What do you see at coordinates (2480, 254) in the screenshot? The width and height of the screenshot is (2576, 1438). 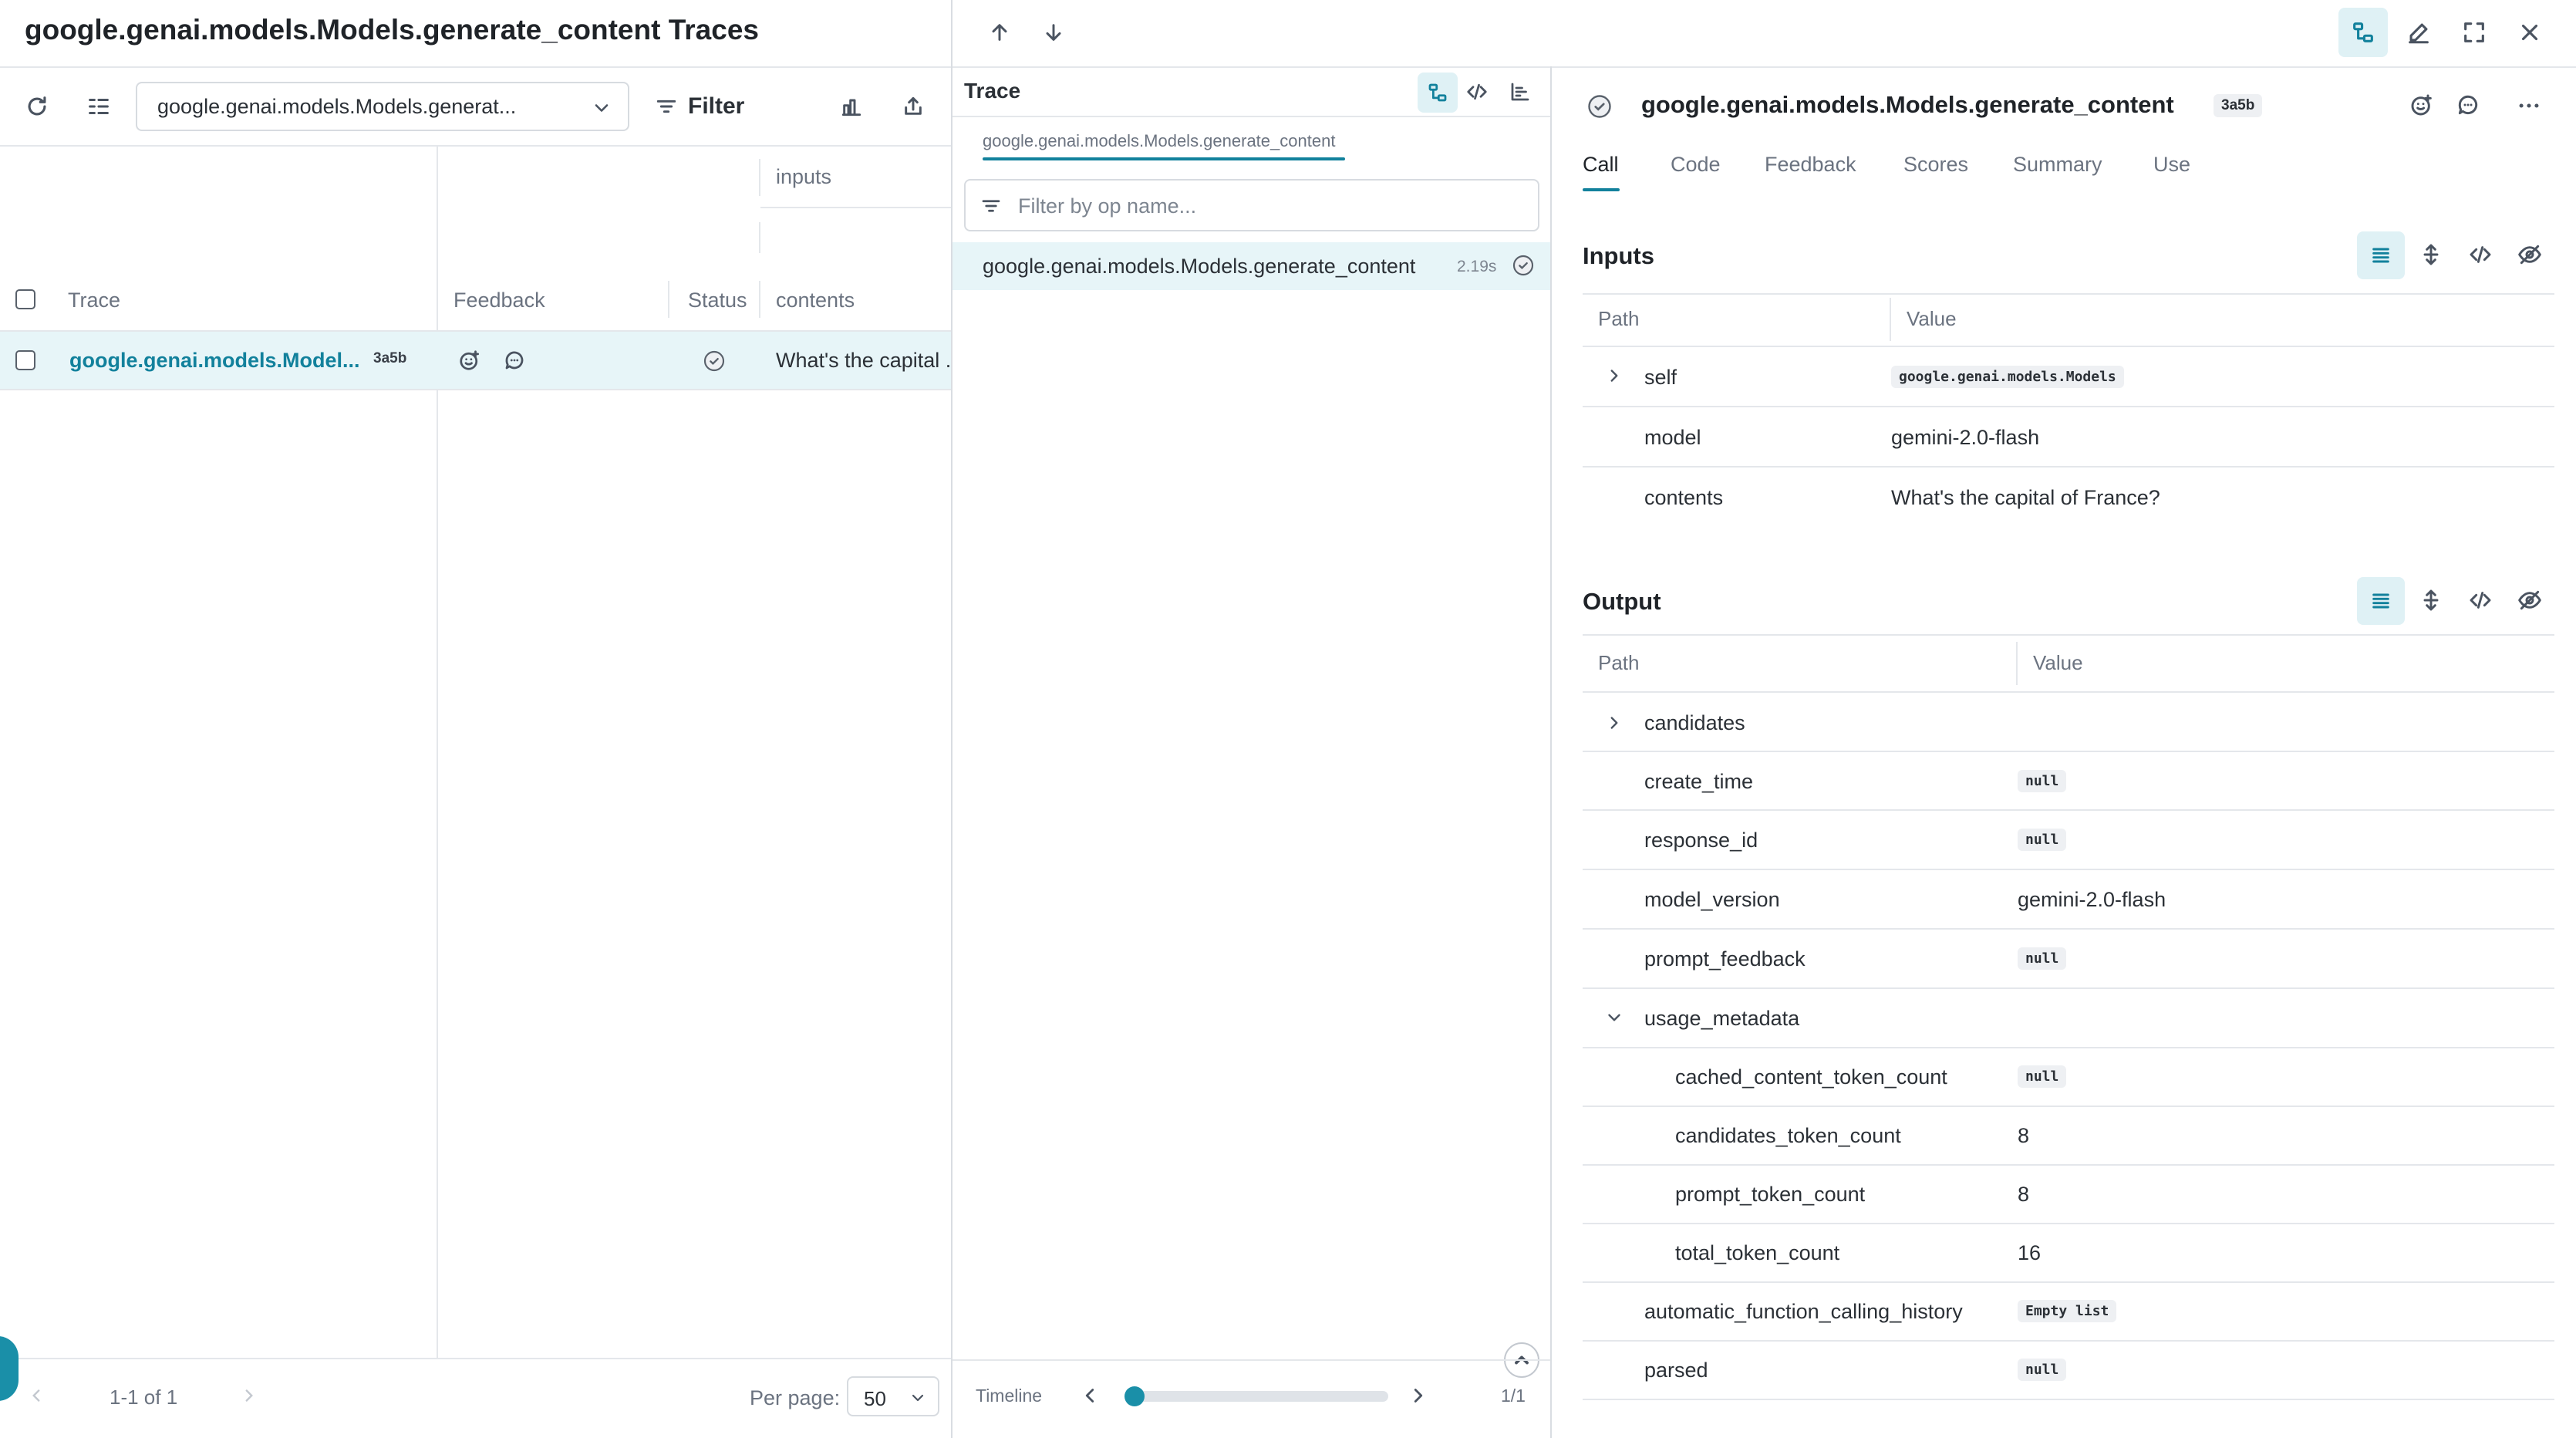 I see `inputs-code-icon` at bounding box center [2480, 254].